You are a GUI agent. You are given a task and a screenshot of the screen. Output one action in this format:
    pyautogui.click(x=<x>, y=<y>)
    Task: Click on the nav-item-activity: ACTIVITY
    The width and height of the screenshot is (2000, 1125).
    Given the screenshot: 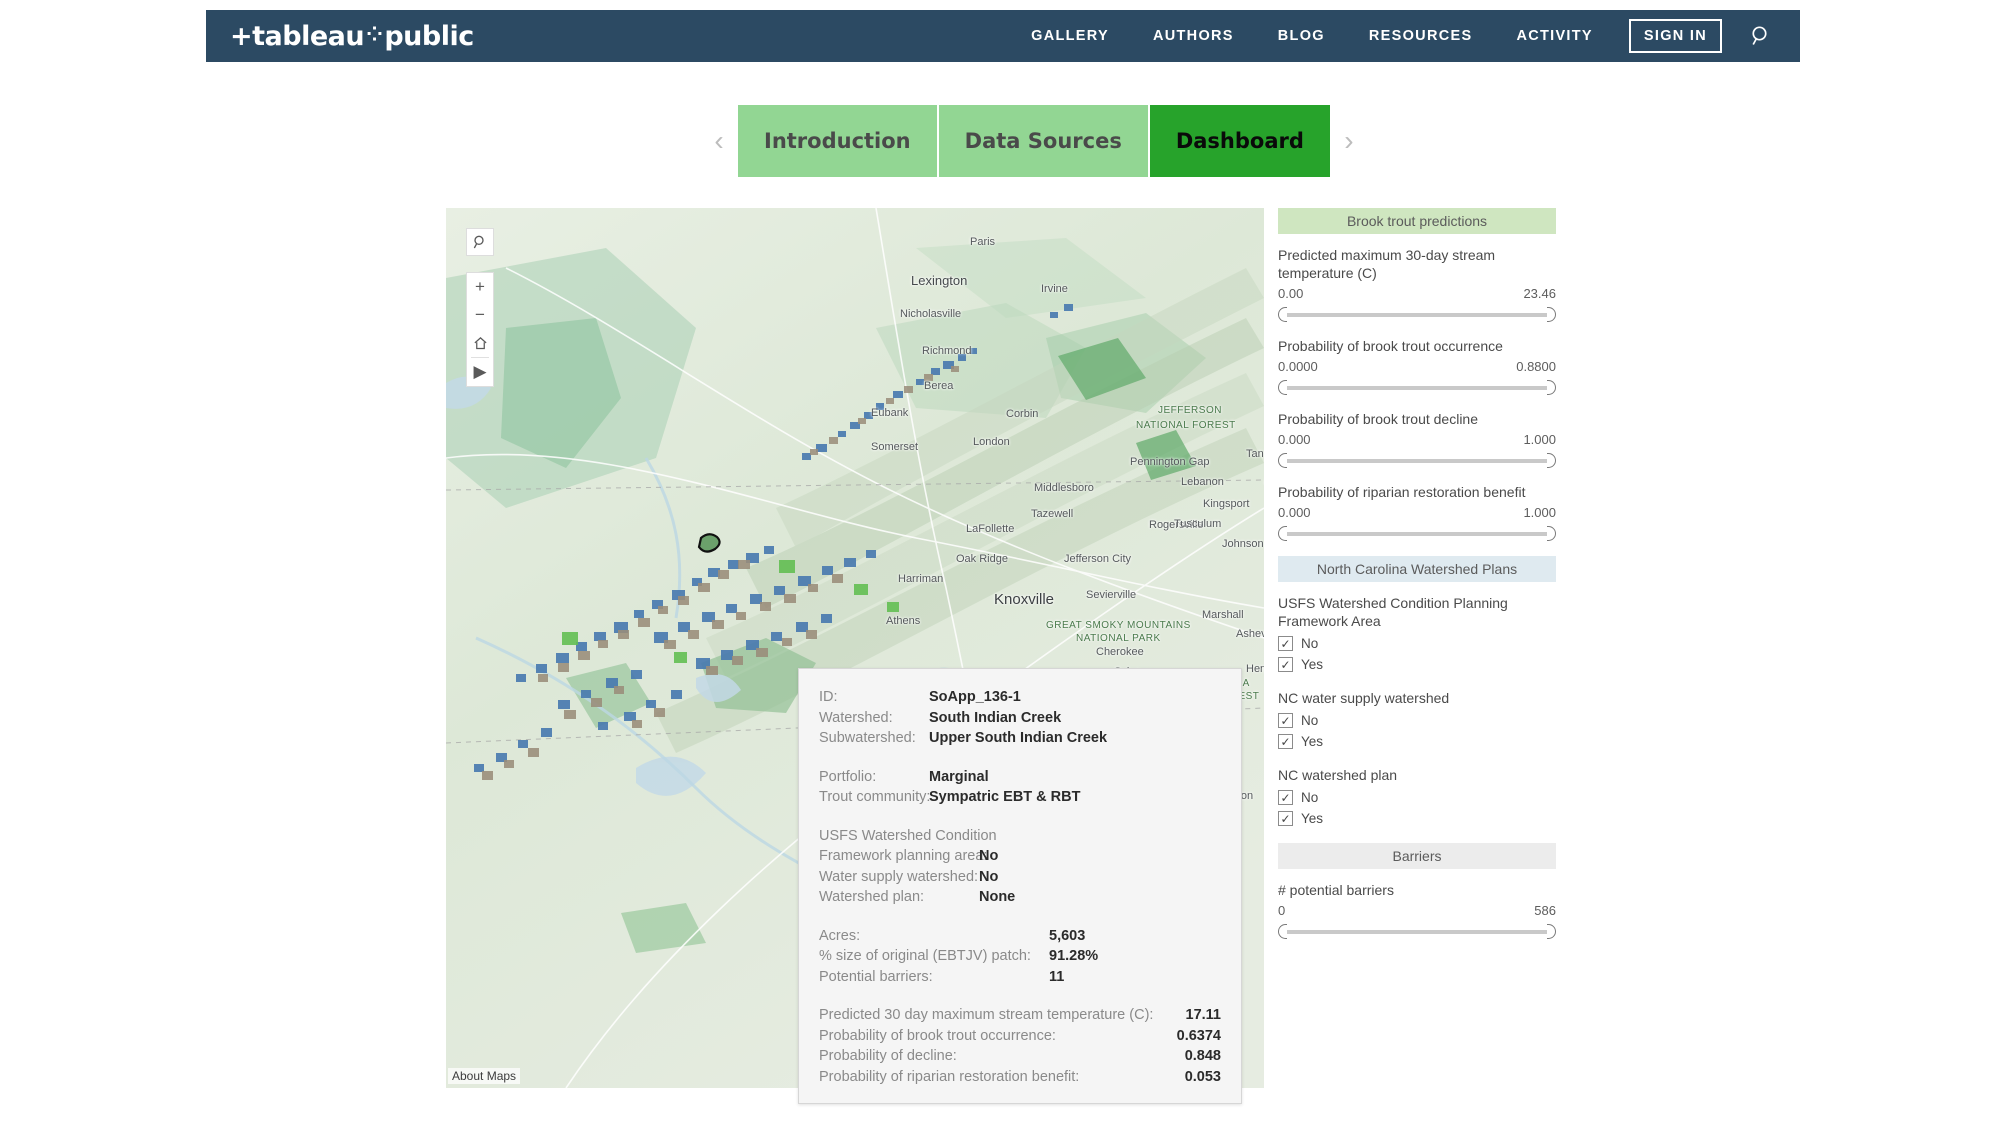 What is the action you would take?
    pyautogui.click(x=1554, y=36)
    